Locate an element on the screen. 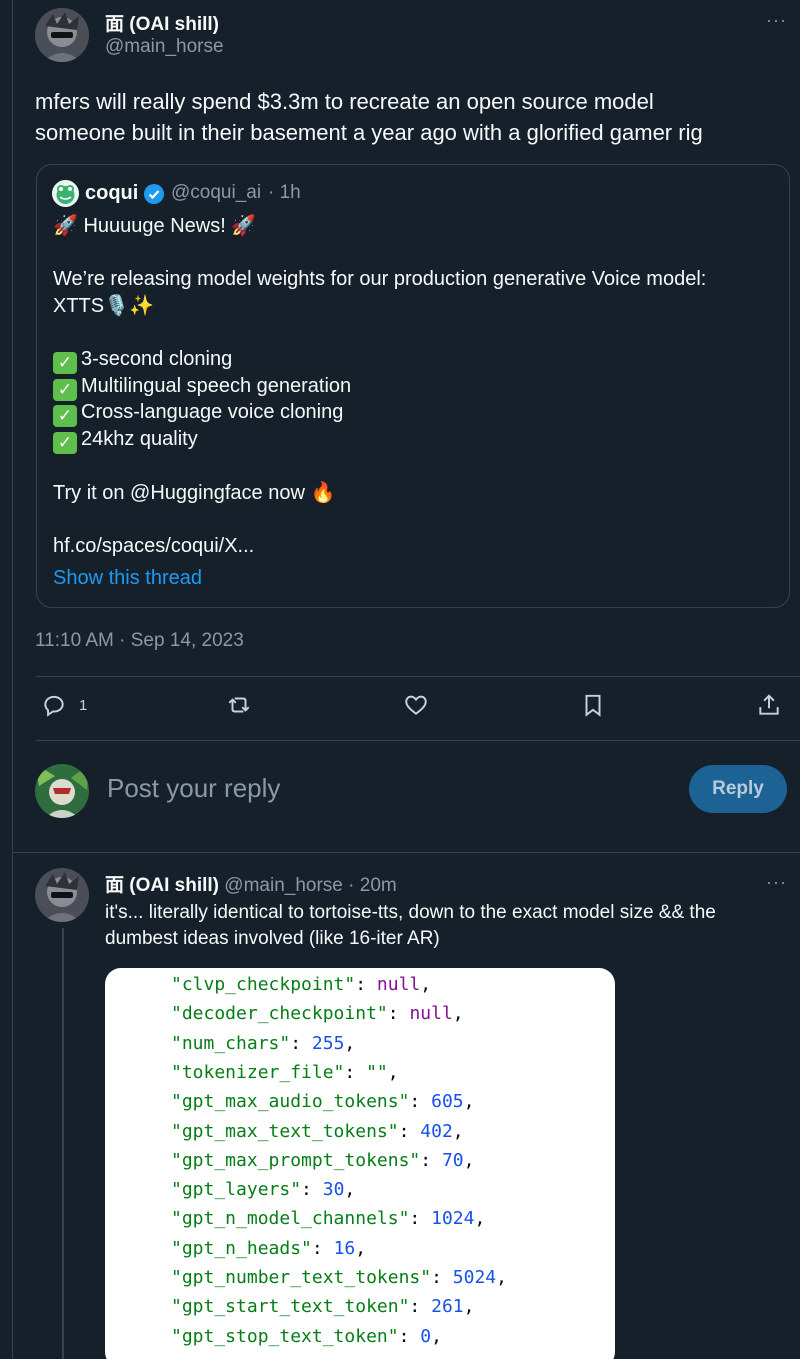  author-handle: @main_horse is located at coordinates (164, 47).